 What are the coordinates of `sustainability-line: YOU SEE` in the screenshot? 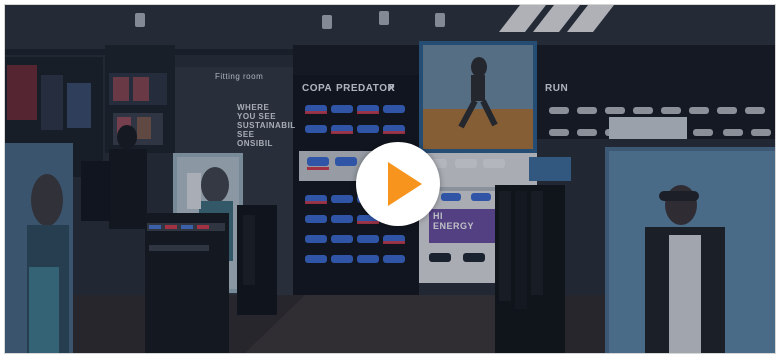 It's located at (257, 116).